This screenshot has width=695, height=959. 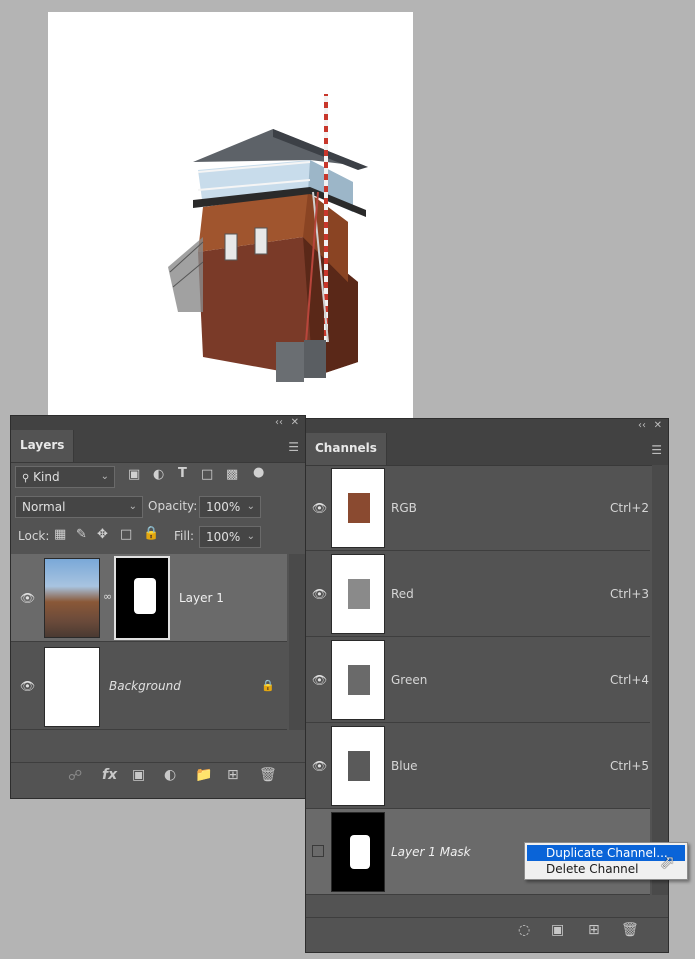 What do you see at coordinates (170, 775) in the screenshot?
I see `adjustment-icon: ◐` at bounding box center [170, 775].